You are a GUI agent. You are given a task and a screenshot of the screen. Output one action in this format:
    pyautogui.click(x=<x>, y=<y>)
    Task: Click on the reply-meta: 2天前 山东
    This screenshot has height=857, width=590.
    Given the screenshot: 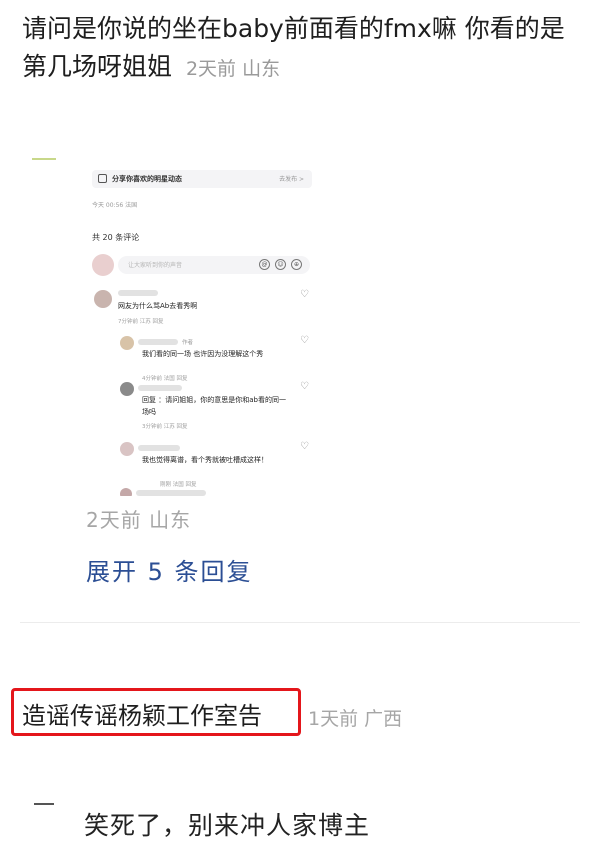 What is the action you would take?
    pyautogui.click(x=139, y=520)
    